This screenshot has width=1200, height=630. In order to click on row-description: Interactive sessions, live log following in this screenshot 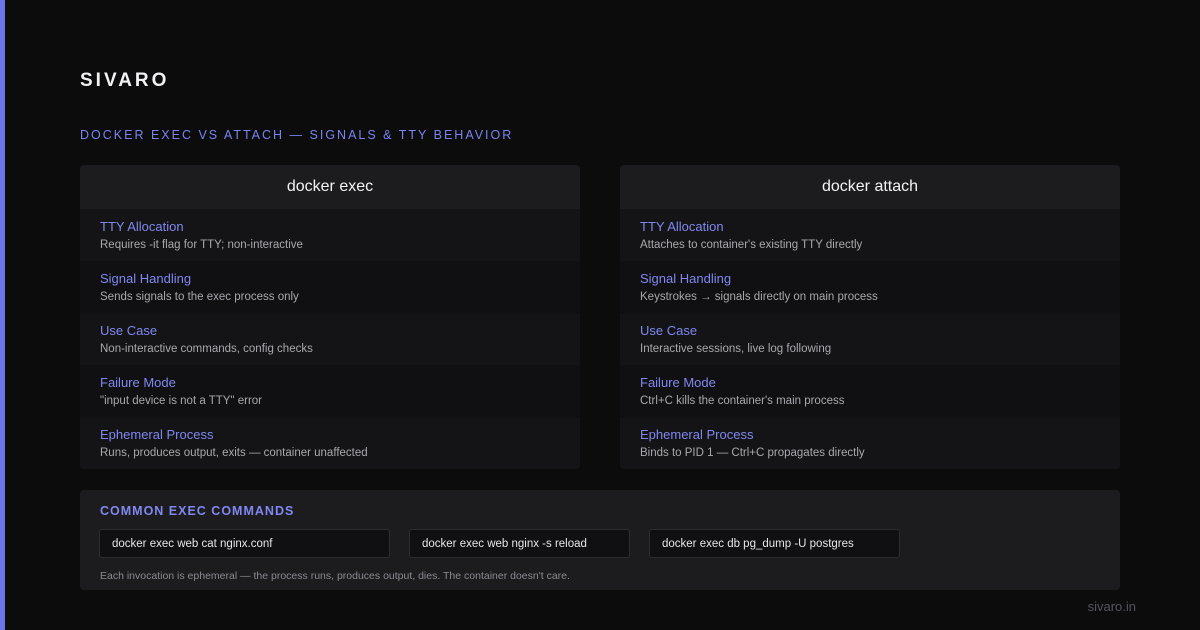, I will do `click(736, 349)`.